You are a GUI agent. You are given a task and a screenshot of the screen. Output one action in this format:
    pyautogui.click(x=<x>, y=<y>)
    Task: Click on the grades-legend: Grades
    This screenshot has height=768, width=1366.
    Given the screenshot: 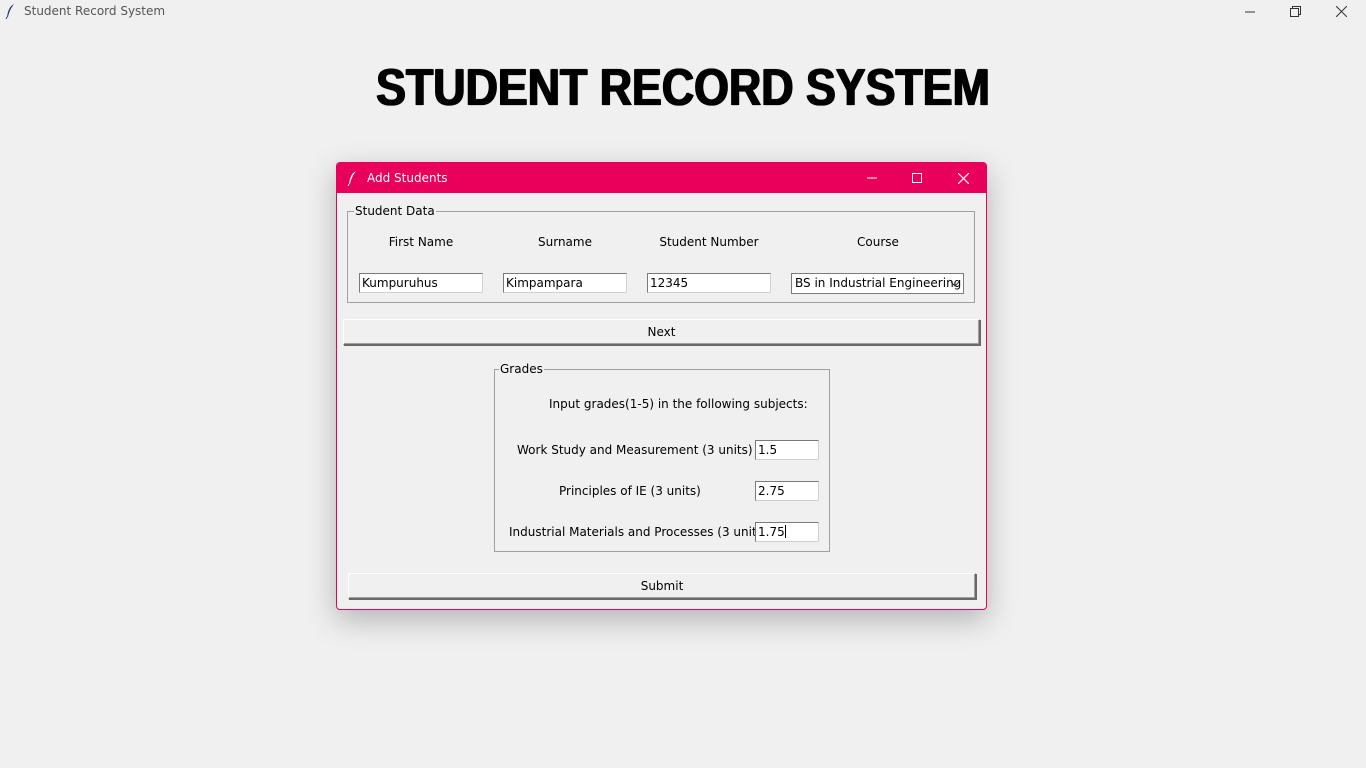 What is the action you would take?
    pyautogui.click(x=521, y=369)
    